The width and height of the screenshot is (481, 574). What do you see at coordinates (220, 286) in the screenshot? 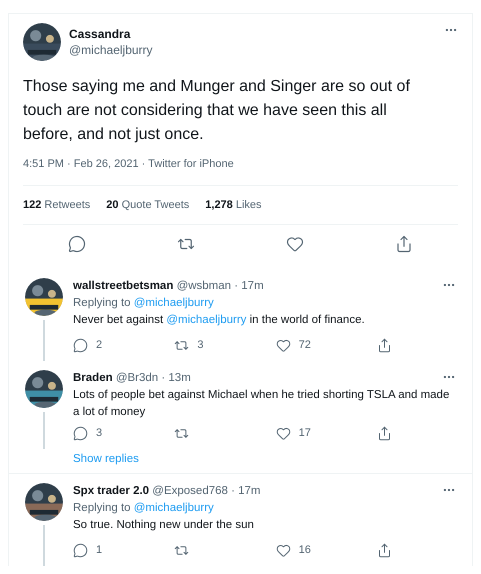
I see `user-handle: @wsbman · 17m` at bounding box center [220, 286].